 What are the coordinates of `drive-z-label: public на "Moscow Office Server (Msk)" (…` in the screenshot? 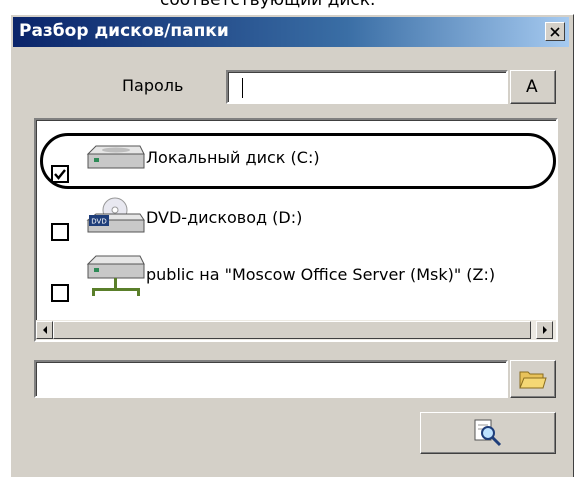 It's located at (321, 274).